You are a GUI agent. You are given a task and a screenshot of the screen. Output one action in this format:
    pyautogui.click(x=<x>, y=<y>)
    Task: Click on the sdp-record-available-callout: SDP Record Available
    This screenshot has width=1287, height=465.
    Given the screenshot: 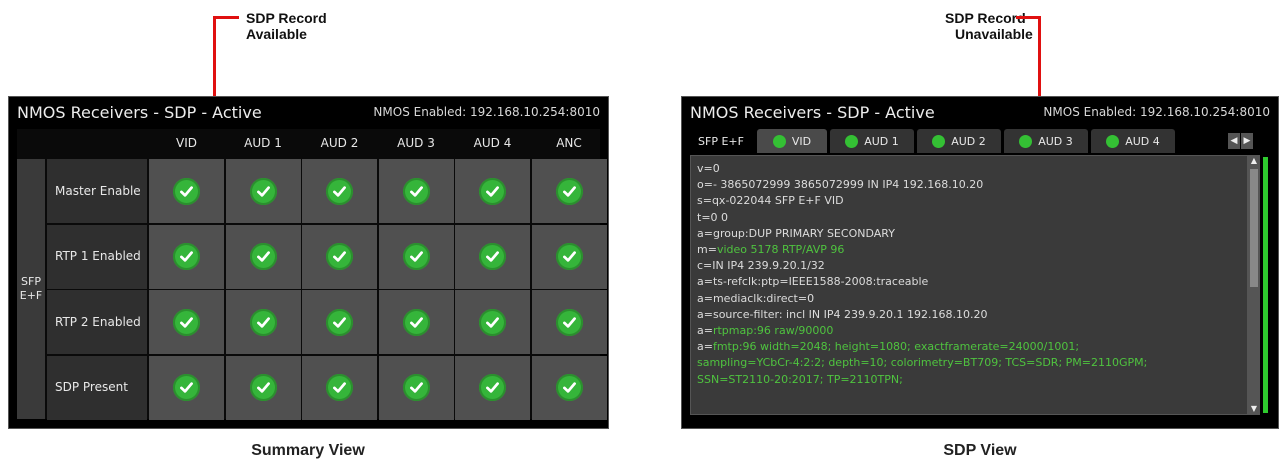 What is the action you would take?
    pyautogui.click(x=286, y=26)
    